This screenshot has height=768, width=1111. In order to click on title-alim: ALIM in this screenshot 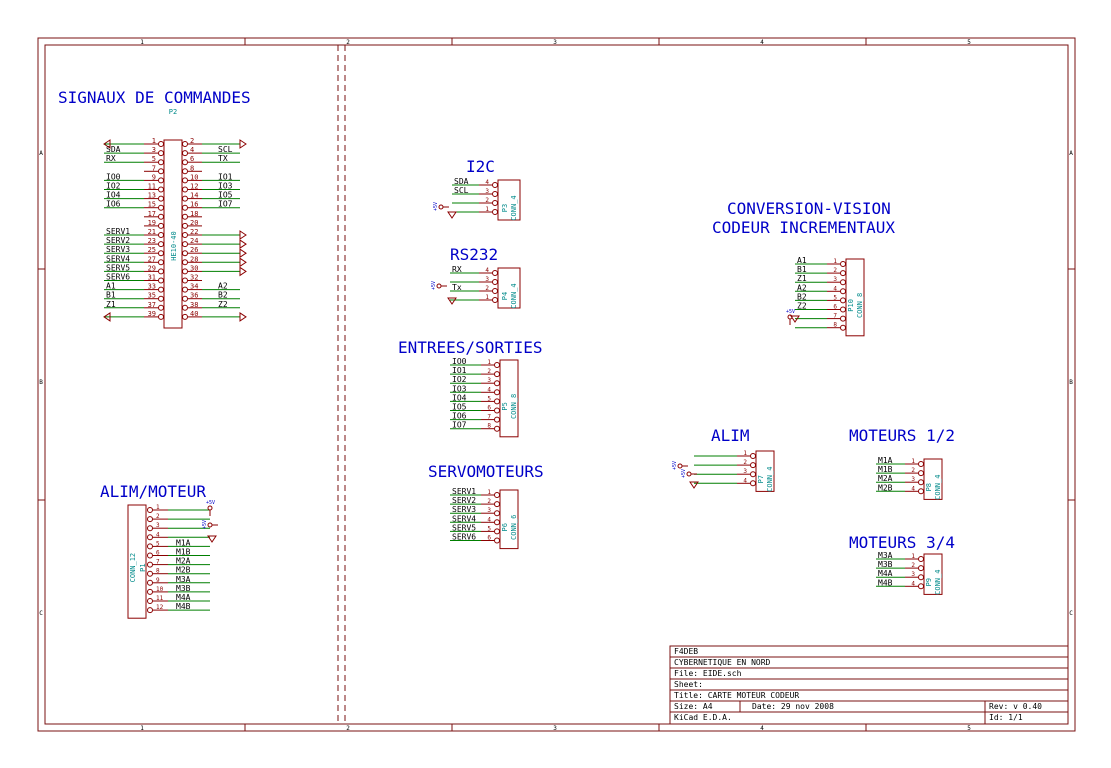, I will do `click(730, 435)`.